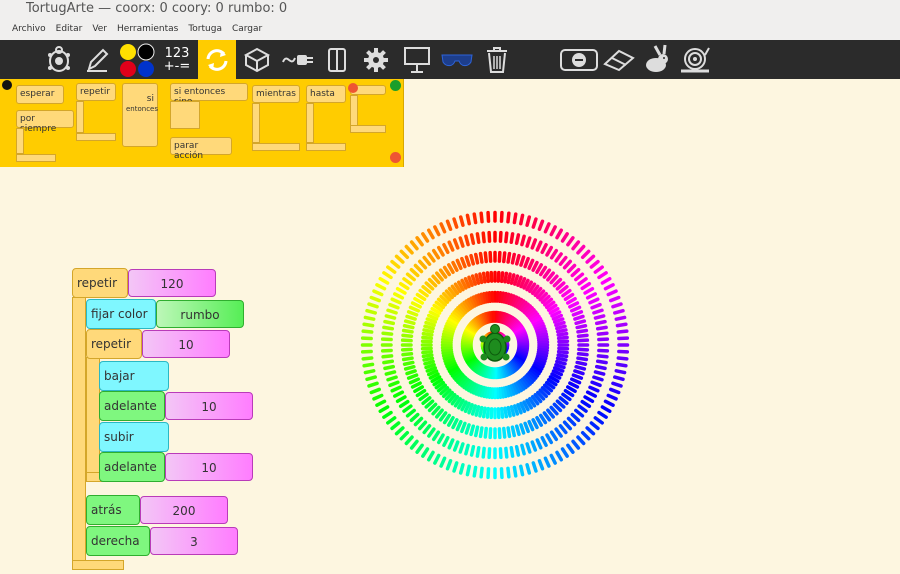  I want to click on back-value: 200, so click(184, 510).